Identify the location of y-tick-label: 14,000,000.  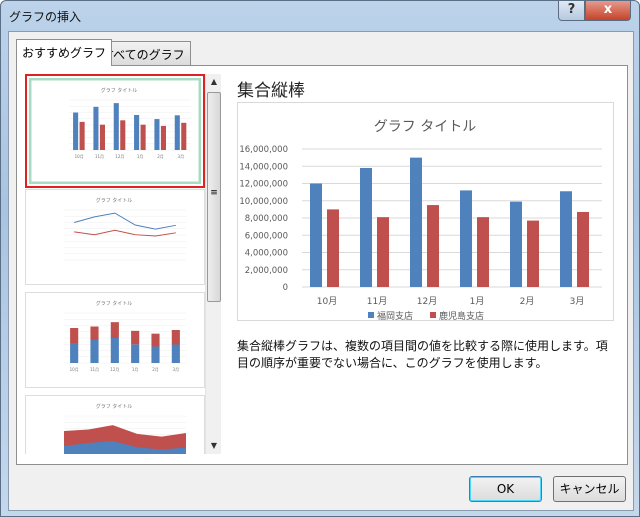
(263, 167).